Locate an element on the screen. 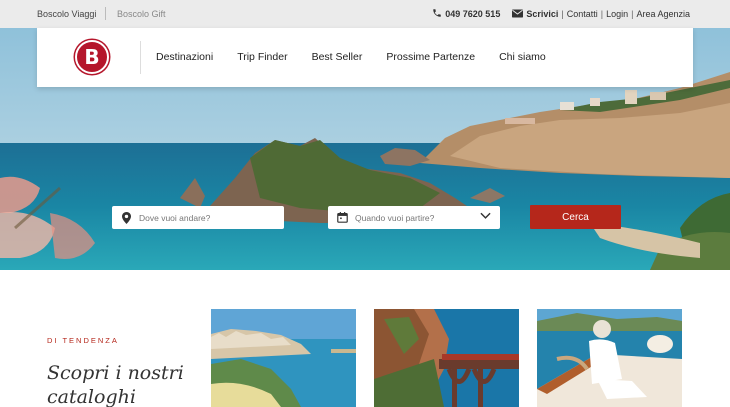 This screenshot has height=407, width=730. write-us-link: Scrivici is located at coordinates (542, 14).